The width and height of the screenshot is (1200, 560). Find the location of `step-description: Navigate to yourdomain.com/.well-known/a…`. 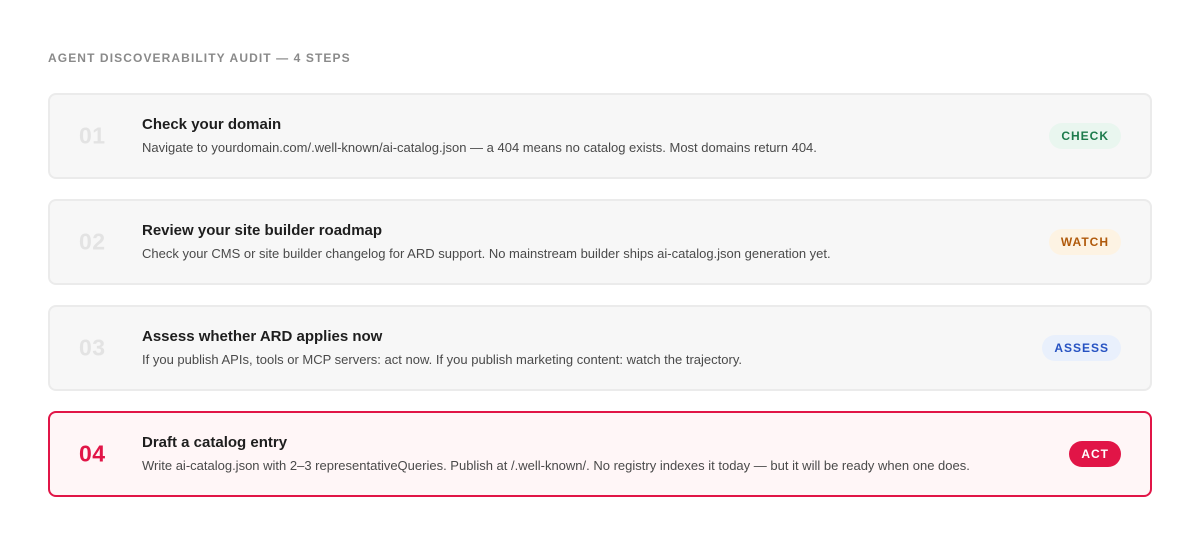

step-description: Navigate to yourdomain.com/.well-known/a… is located at coordinates (479, 147).